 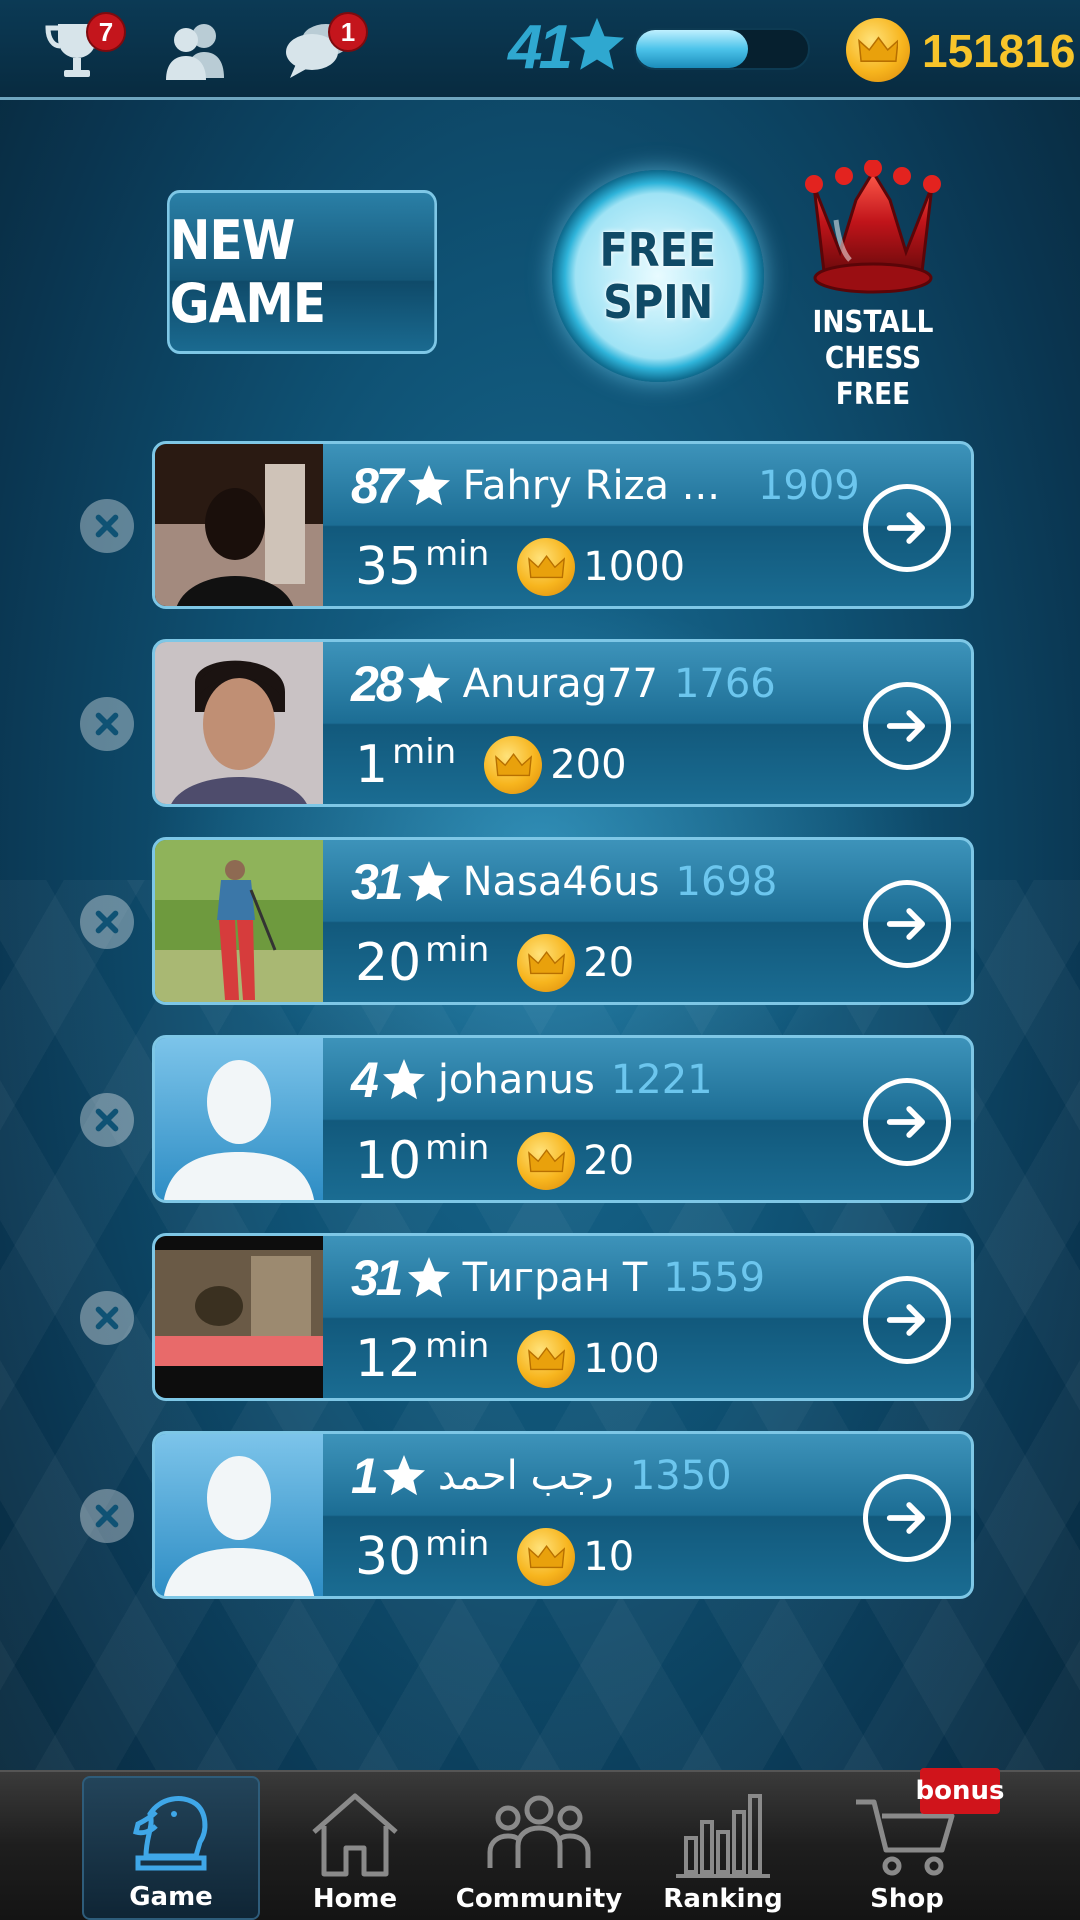 I want to click on nav-game: Game, so click(x=171, y=1848).